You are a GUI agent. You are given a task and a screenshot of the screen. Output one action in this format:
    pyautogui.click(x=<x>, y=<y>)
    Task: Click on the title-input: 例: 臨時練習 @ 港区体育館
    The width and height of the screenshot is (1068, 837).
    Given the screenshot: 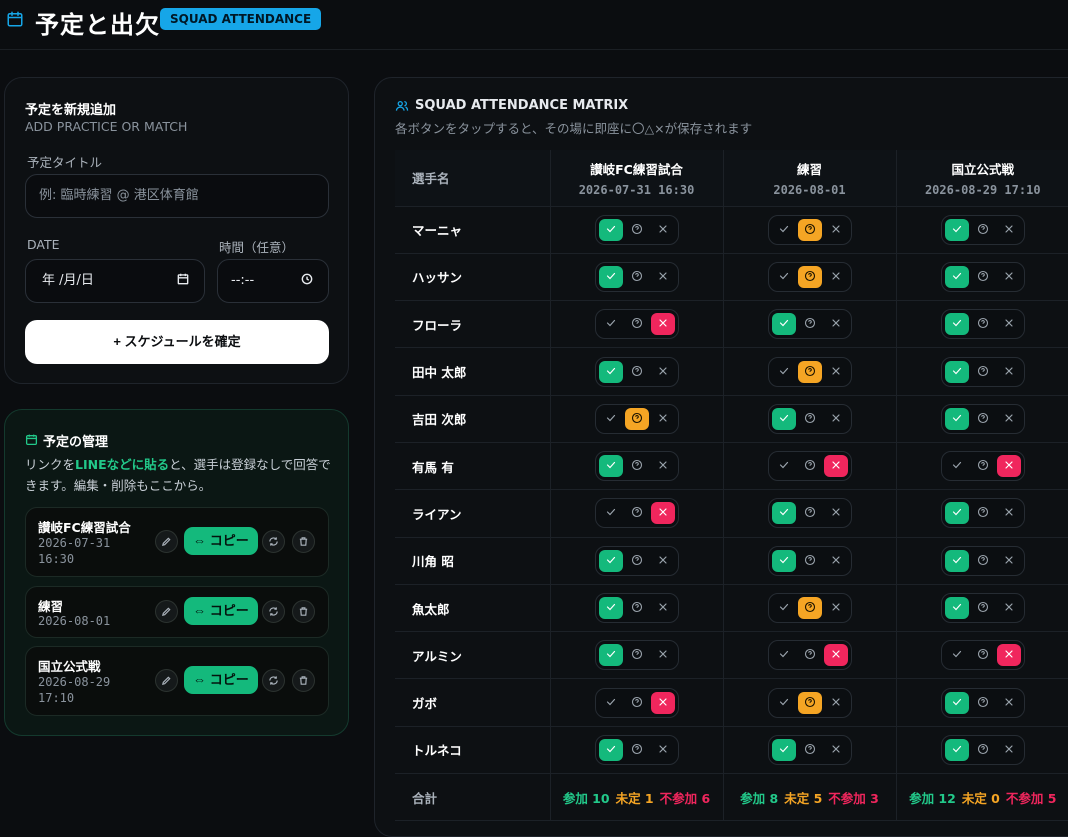 What is the action you would take?
    pyautogui.click(x=177, y=196)
    